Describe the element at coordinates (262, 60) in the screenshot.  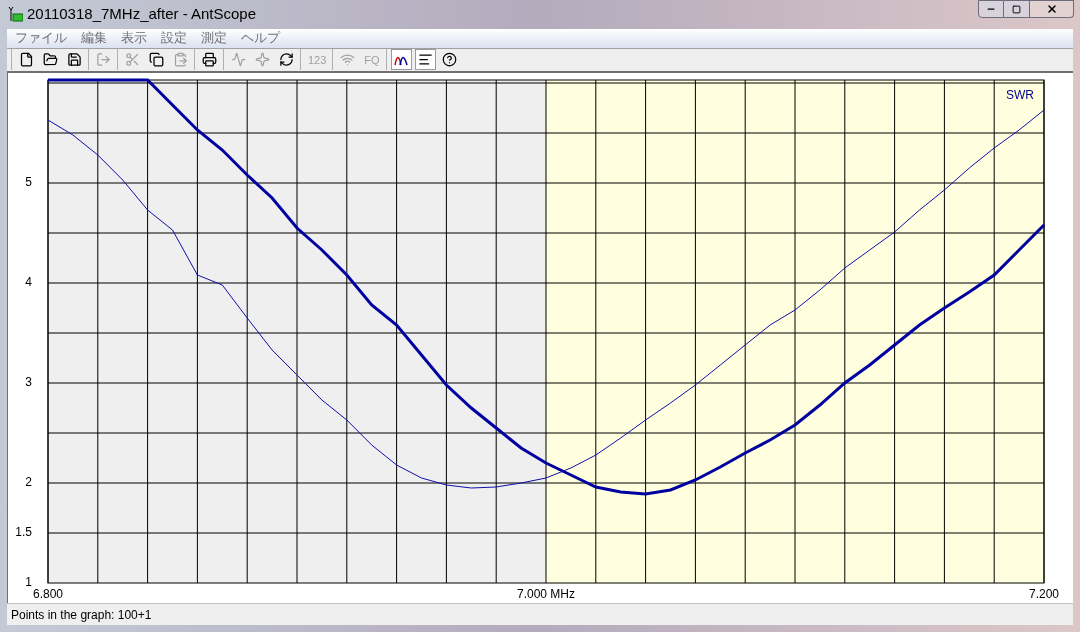
I see `star-icon` at that location.